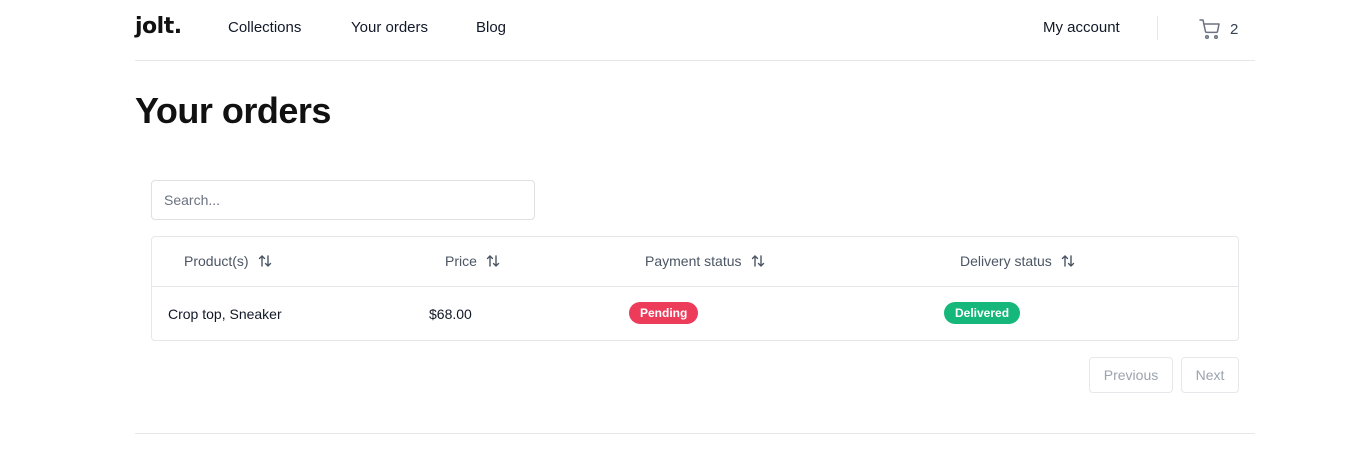 Image resolution: width=1368 pixels, height=469 pixels. What do you see at coordinates (1234, 29) in the screenshot?
I see `cart-count: 2` at bounding box center [1234, 29].